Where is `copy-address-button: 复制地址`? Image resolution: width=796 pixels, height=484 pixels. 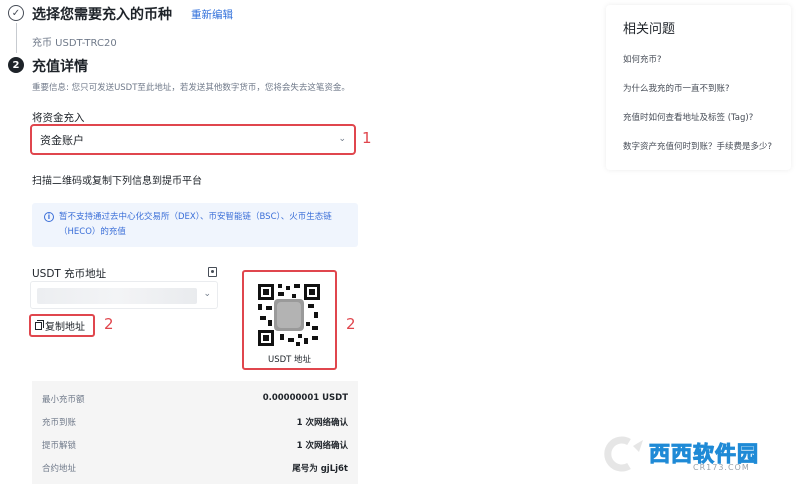 copy-address-button: 复制地址 is located at coordinates (62, 325).